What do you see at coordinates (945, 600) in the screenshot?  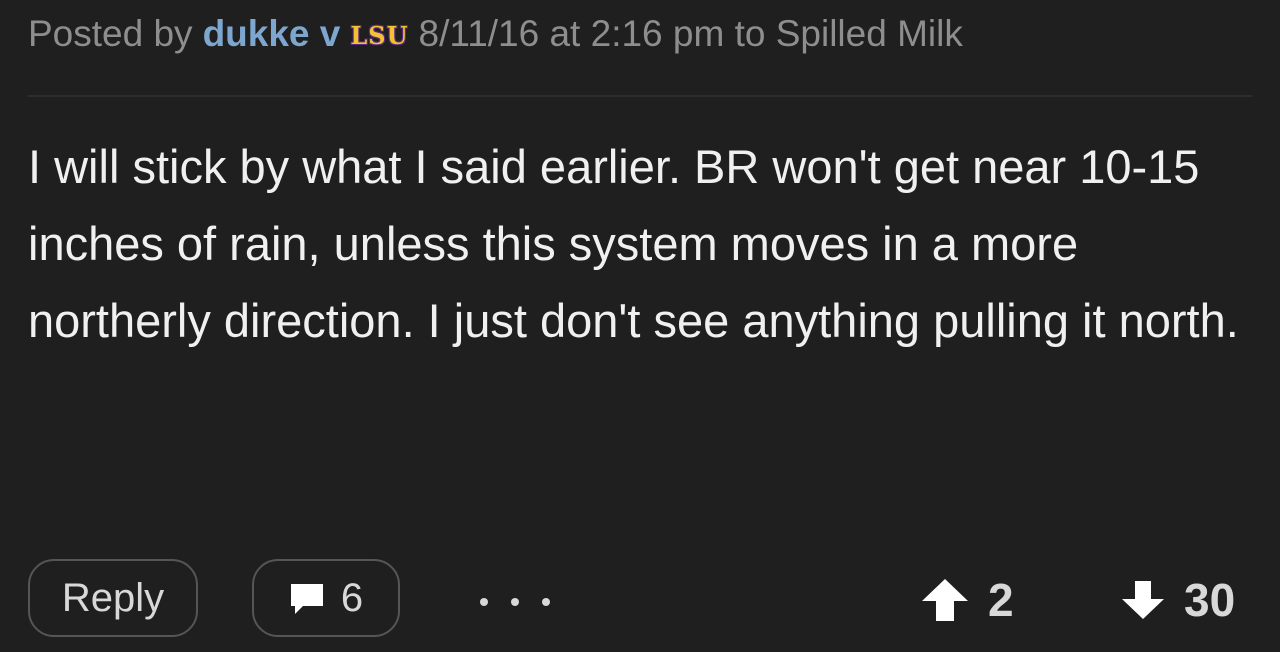 I see `arrow-up-icon` at bounding box center [945, 600].